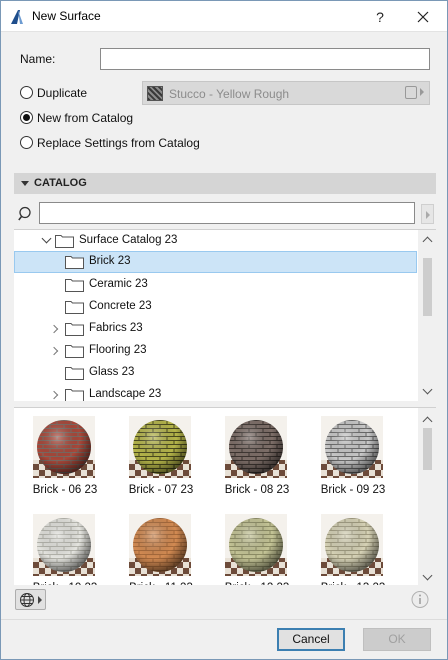 This screenshot has height=660, width=448. Describe the element at coordinates (85, 118) in the screenshot. I see `new-from-catalog-label: New from Catalog` at that location.